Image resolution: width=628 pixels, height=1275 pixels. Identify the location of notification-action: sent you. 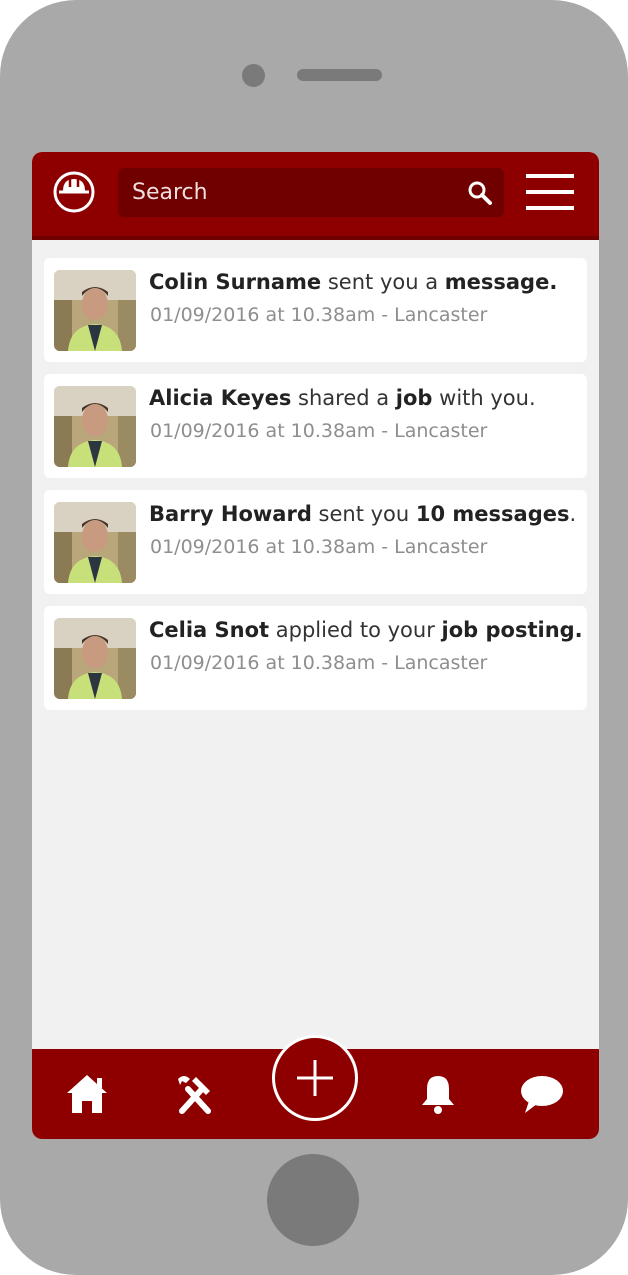
(363, 514).